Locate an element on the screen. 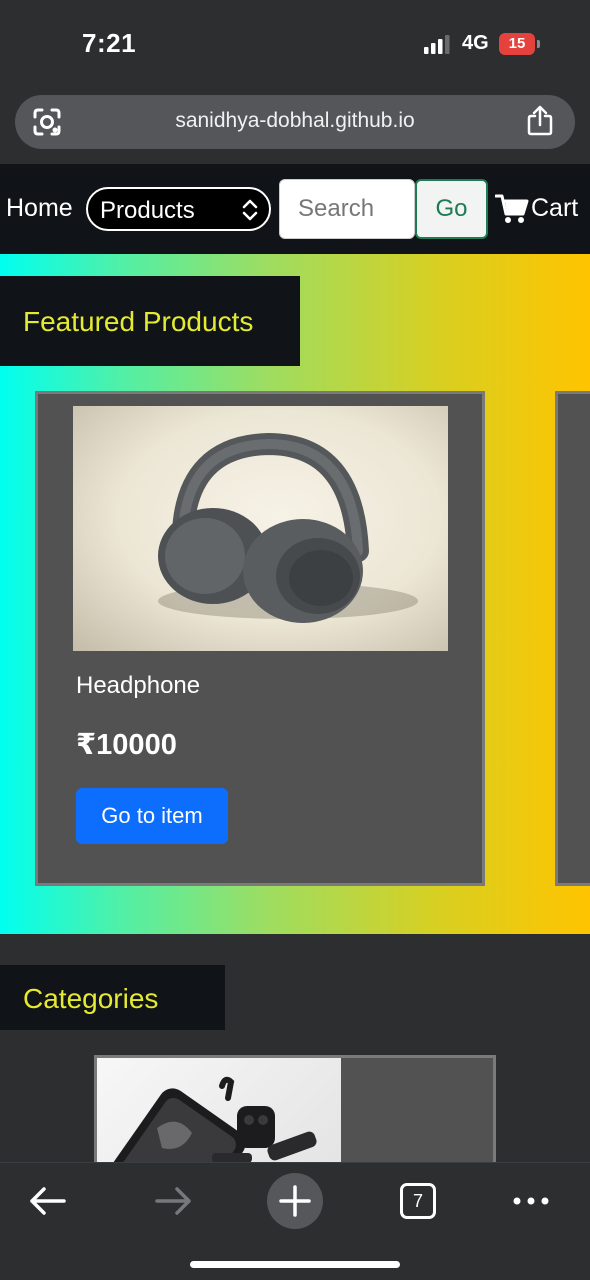 Image resolution: width=590 pixels, height=1280 pixels. url-text: sanidhya-dobhal.github.io is located at coordinates (295, 121).